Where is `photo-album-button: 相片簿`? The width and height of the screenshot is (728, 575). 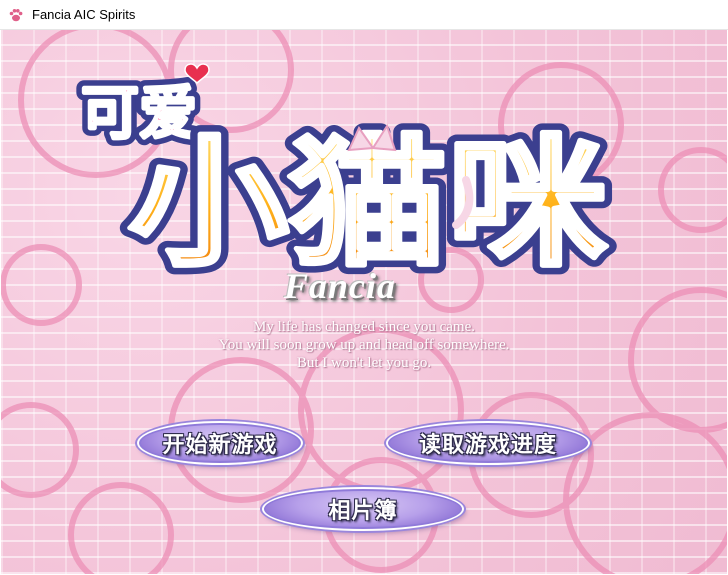 photo-album-button: 相片簿 is located at coordinates (363, 509).